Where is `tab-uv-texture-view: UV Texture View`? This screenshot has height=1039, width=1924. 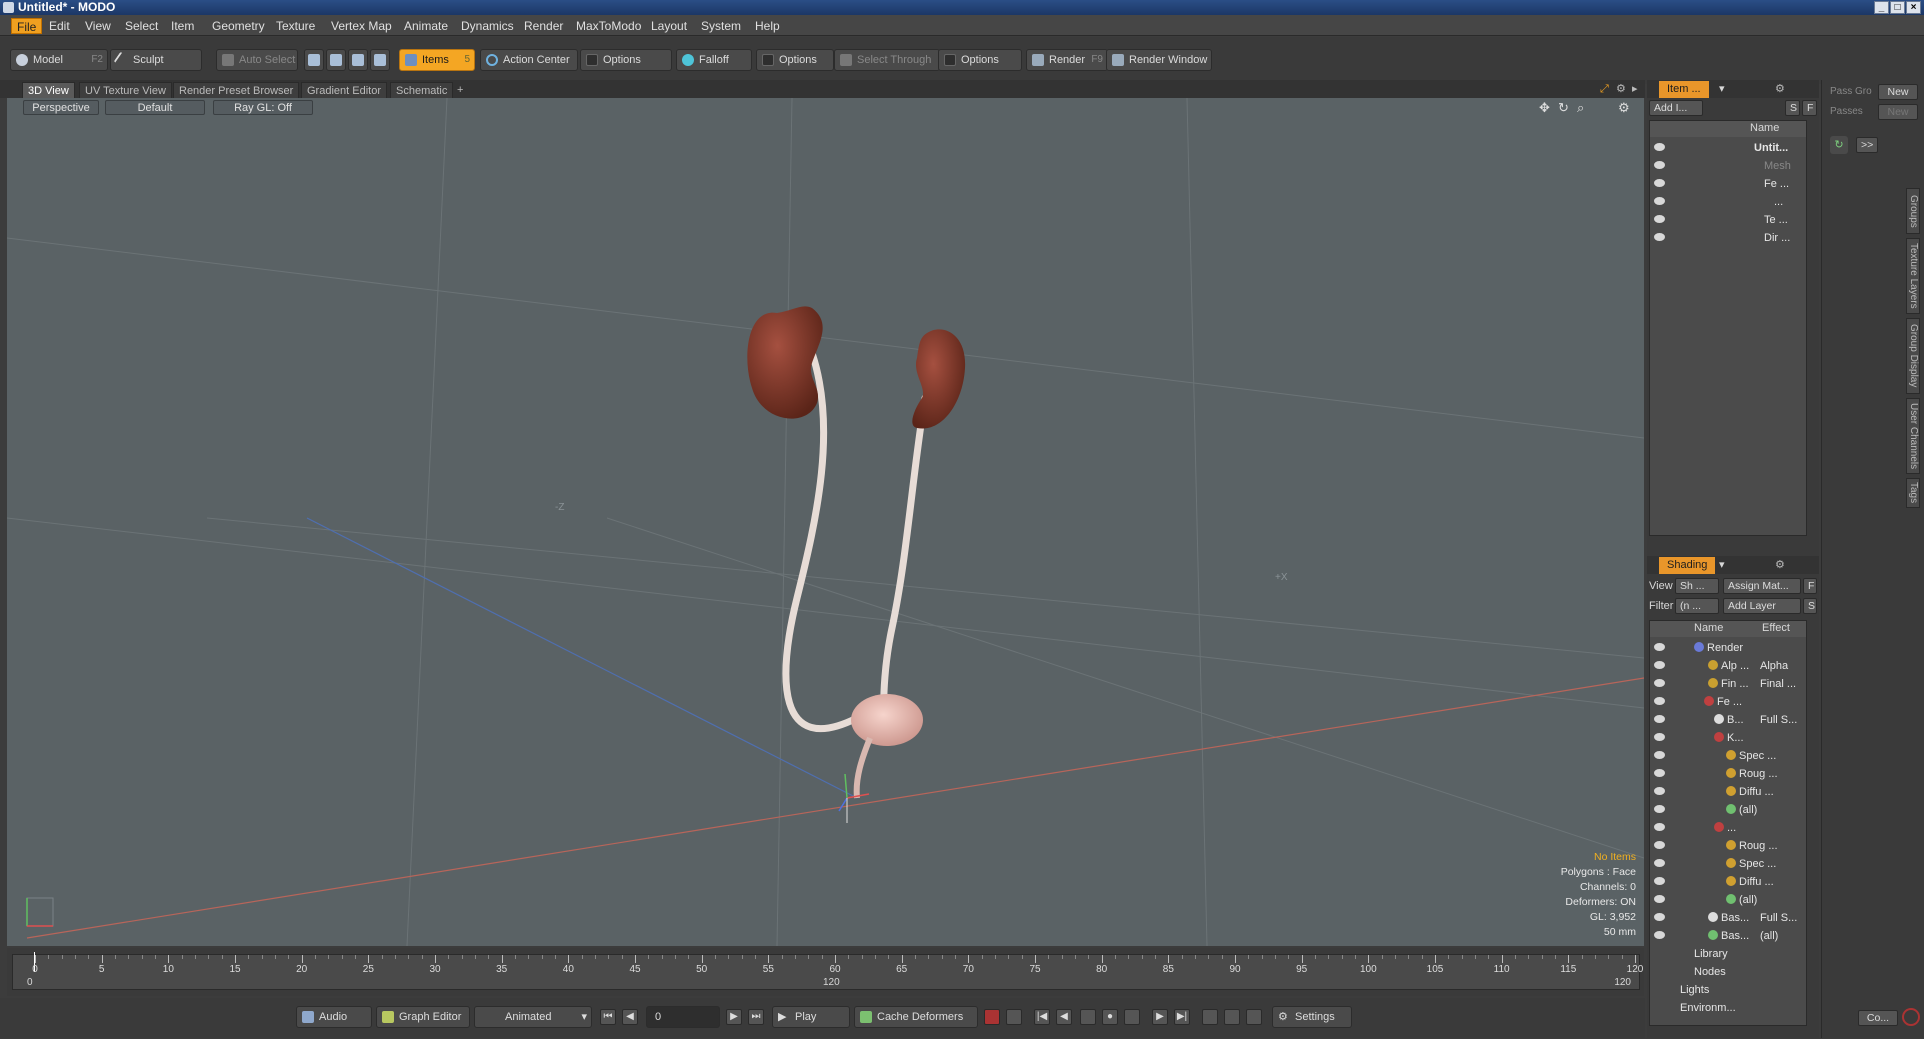
tab-uv-texture-view: UV Texture View is located at coordinates (125, 90).